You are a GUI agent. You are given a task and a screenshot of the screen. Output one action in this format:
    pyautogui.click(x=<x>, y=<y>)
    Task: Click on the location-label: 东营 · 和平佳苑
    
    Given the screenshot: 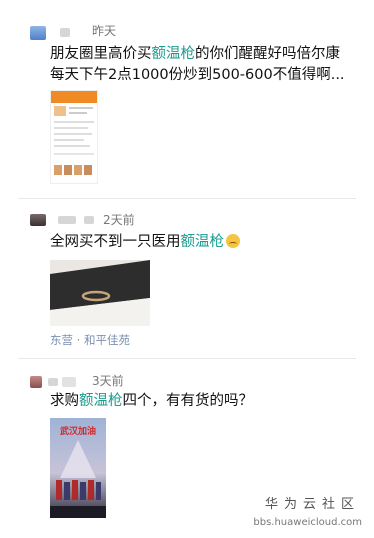 What is the action you would take?
    pyautogui.click(x=90, y=340)
    